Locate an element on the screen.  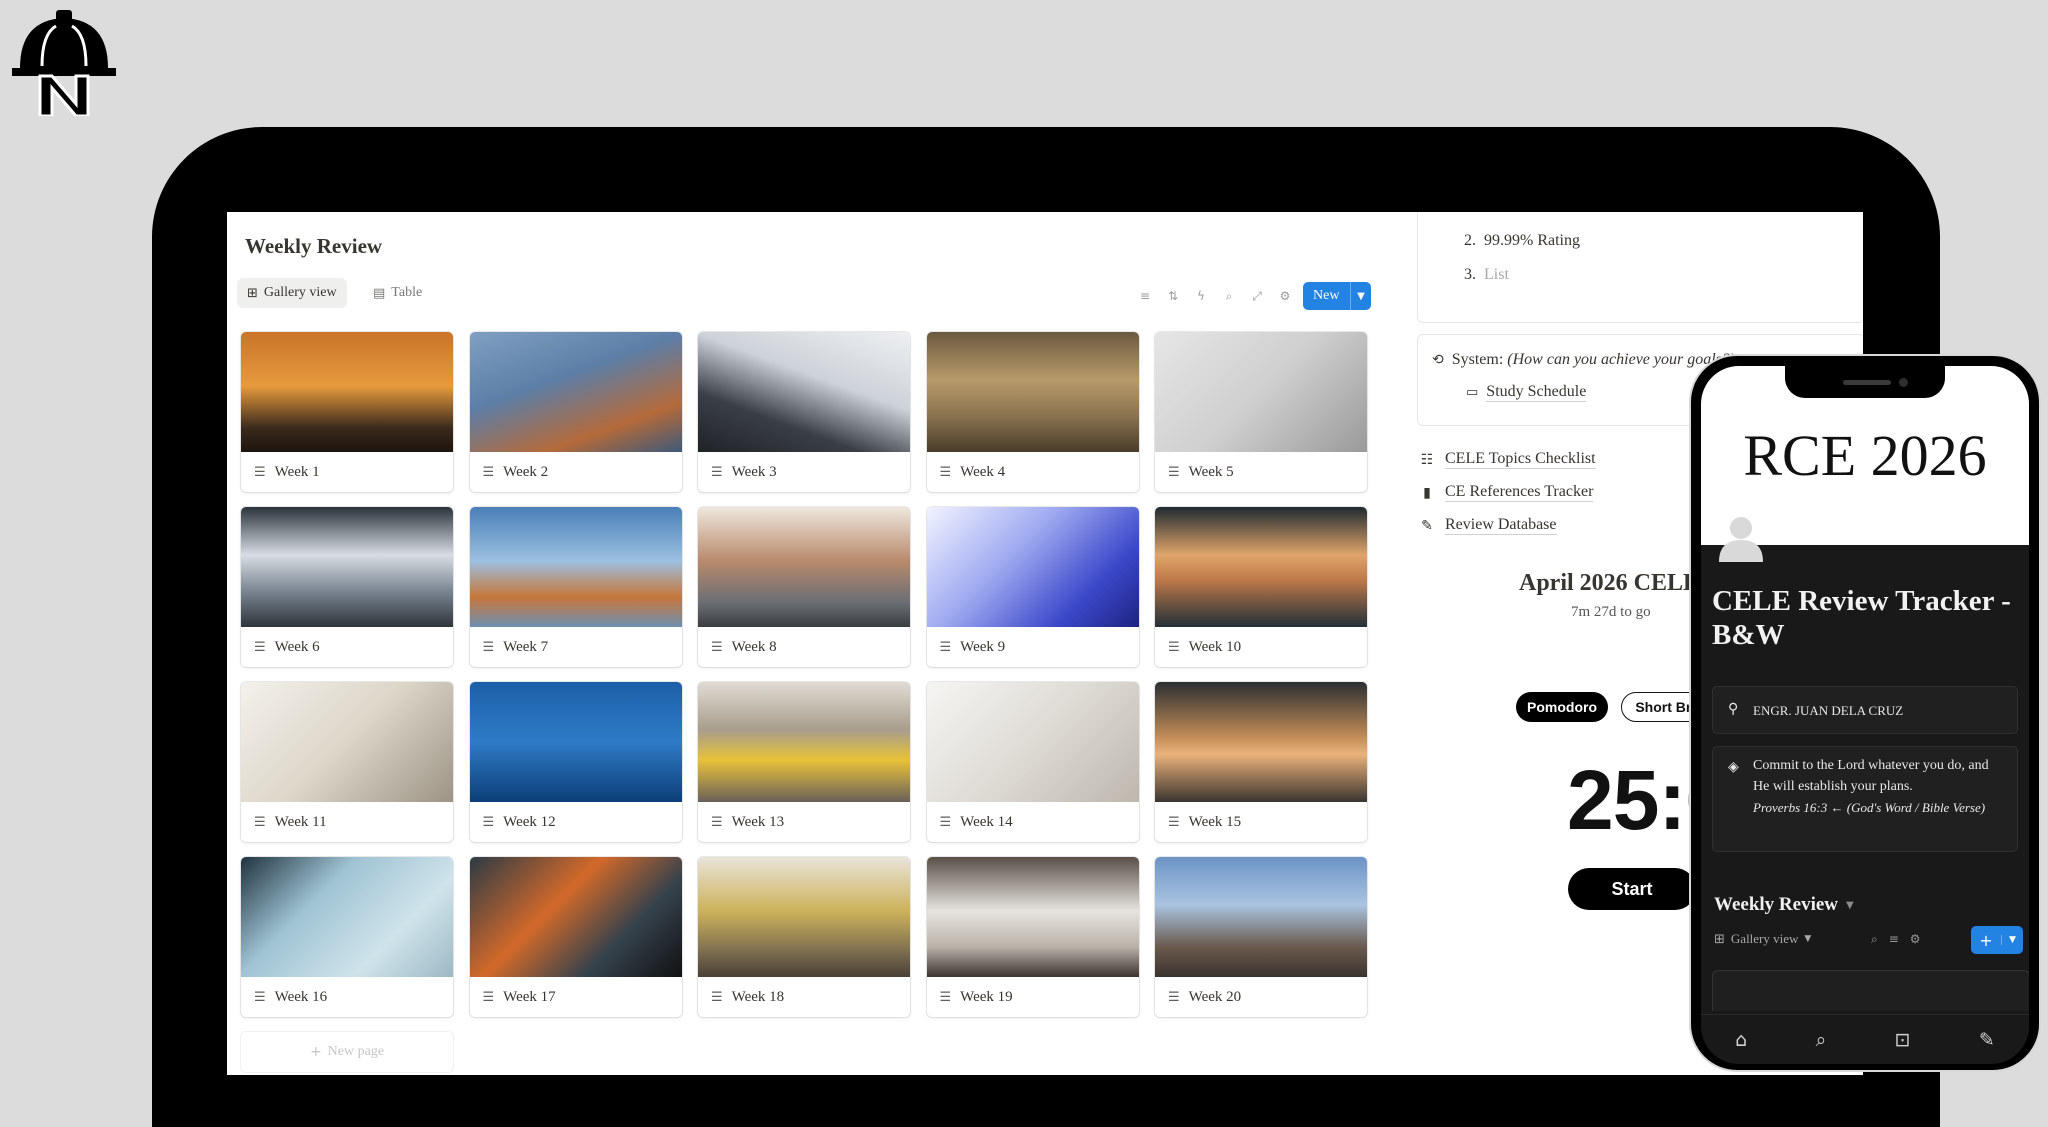
mobile-gallery-card is located at coordinates (1870, 990).